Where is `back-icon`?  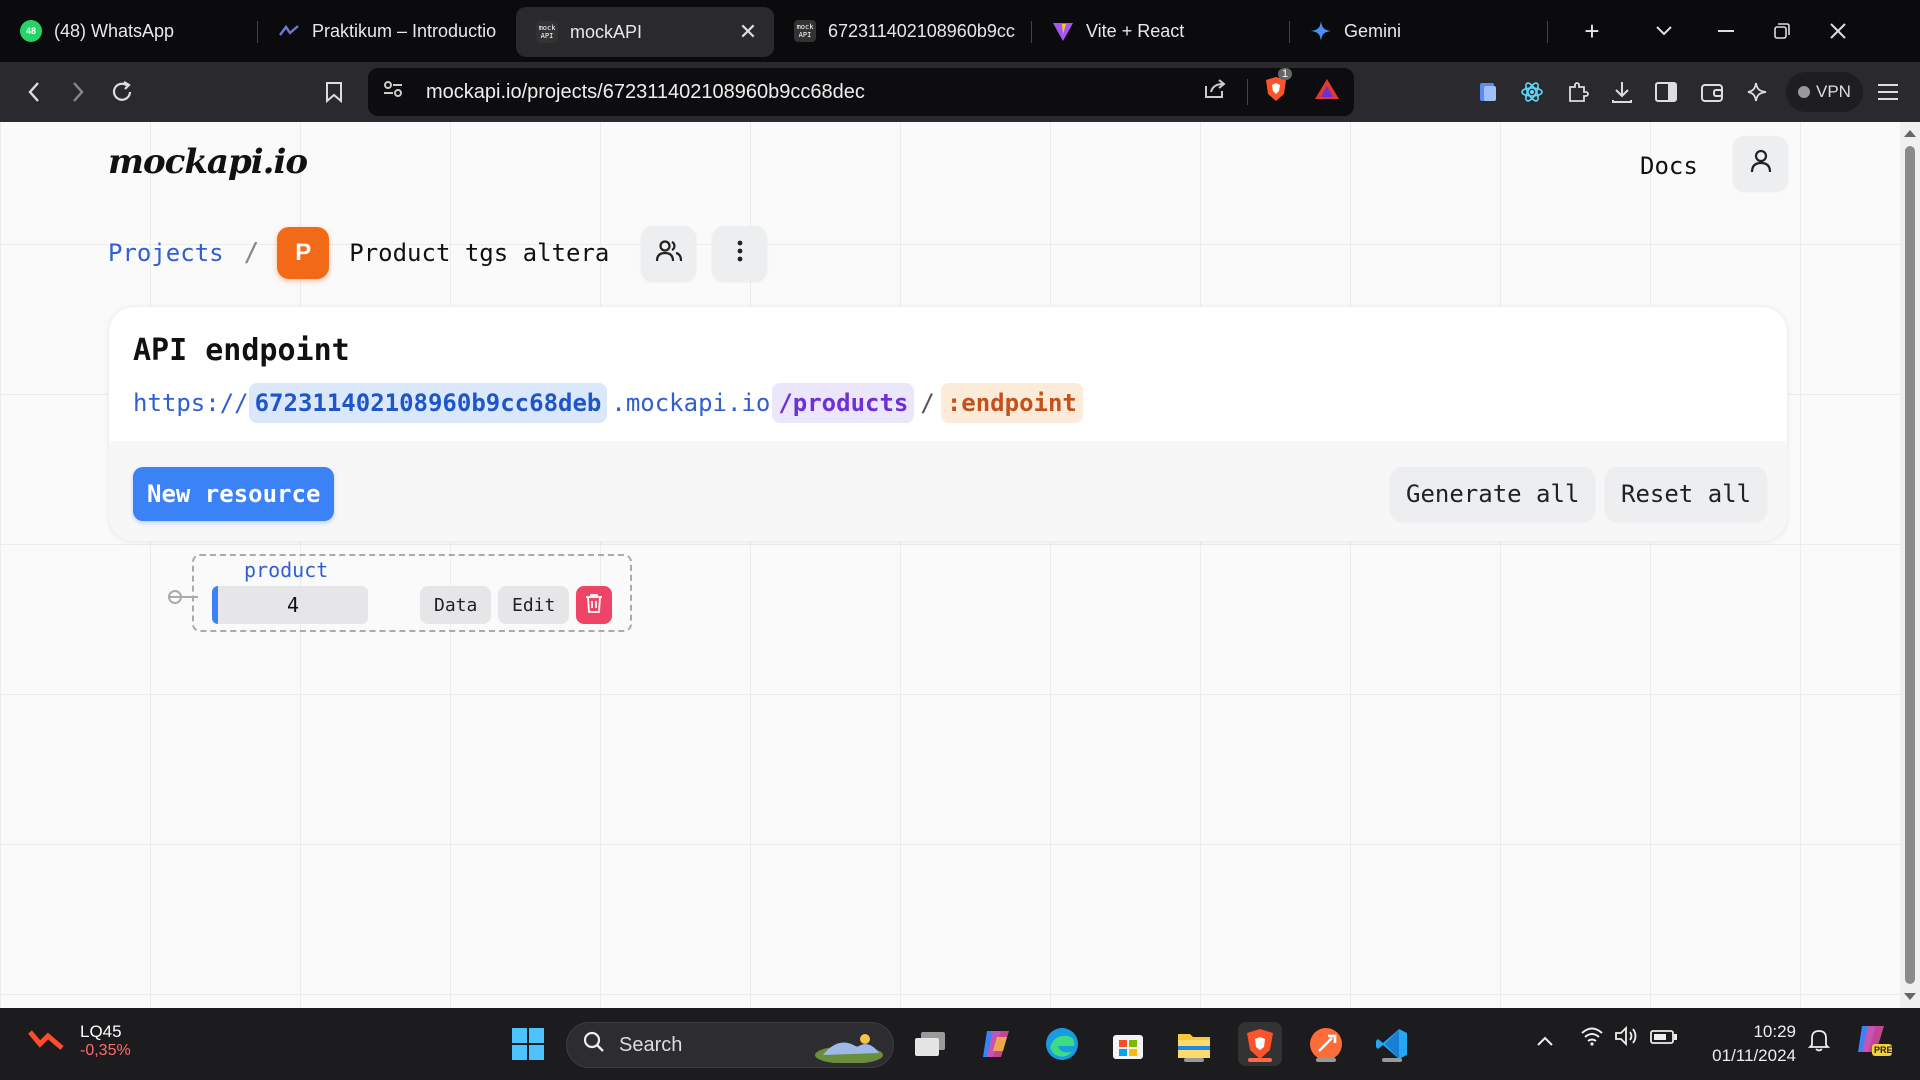
back-icon is located at coordinates (34, 92).